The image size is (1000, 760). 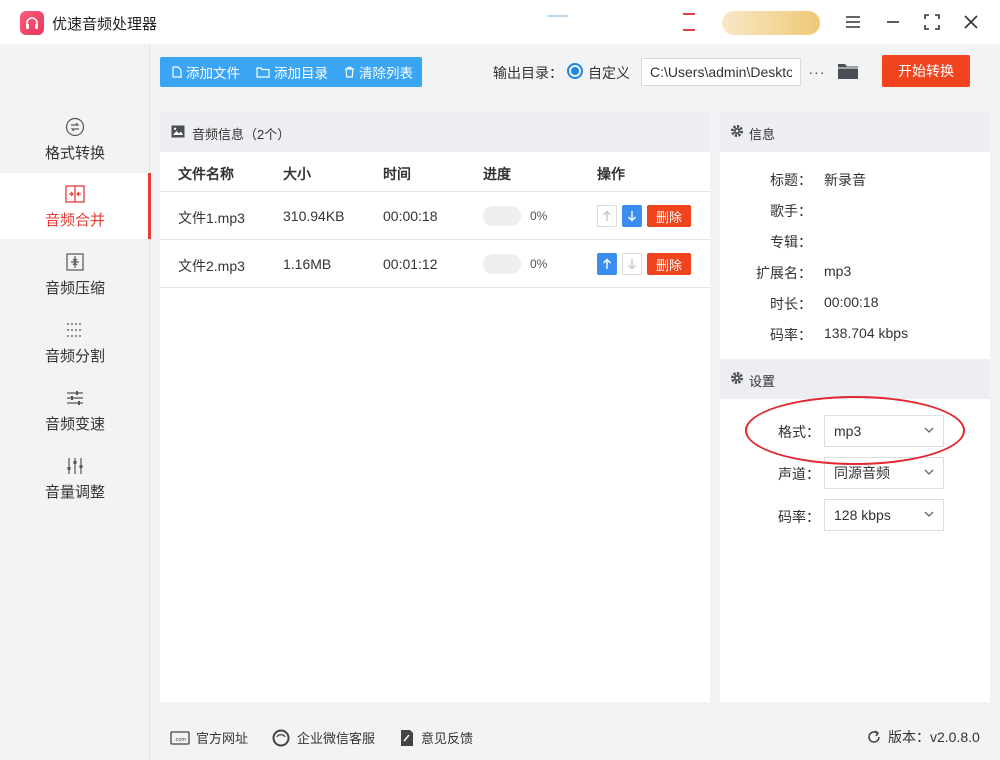 I want to click on info-row-album: 专辑：, so click(x=855, y=242).